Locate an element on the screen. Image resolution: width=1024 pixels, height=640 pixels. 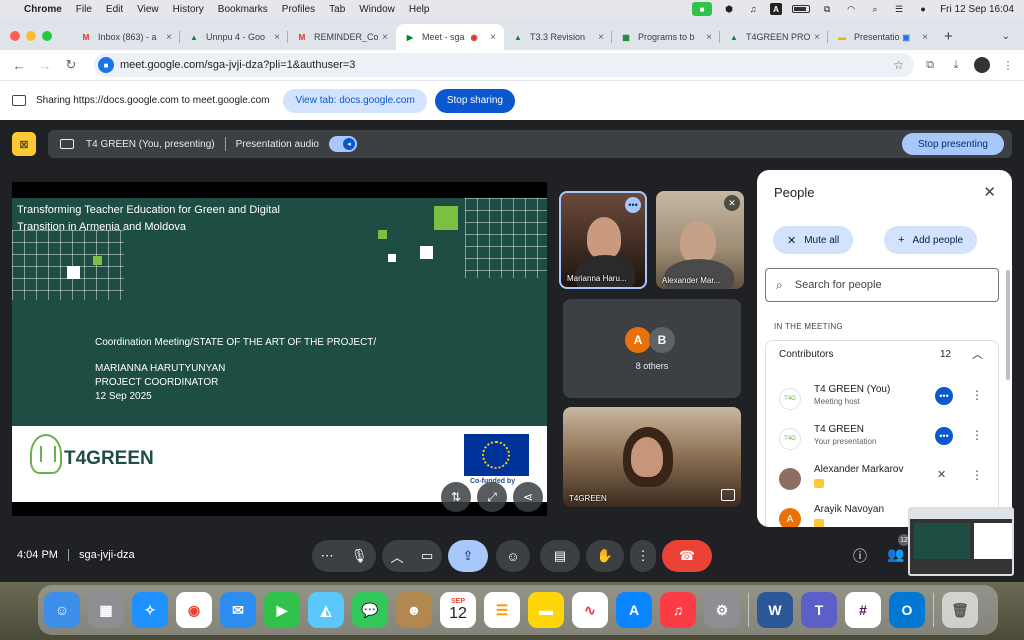
tab-inbox: M Inbox (863) - a × is located at coordinates (126, 37).